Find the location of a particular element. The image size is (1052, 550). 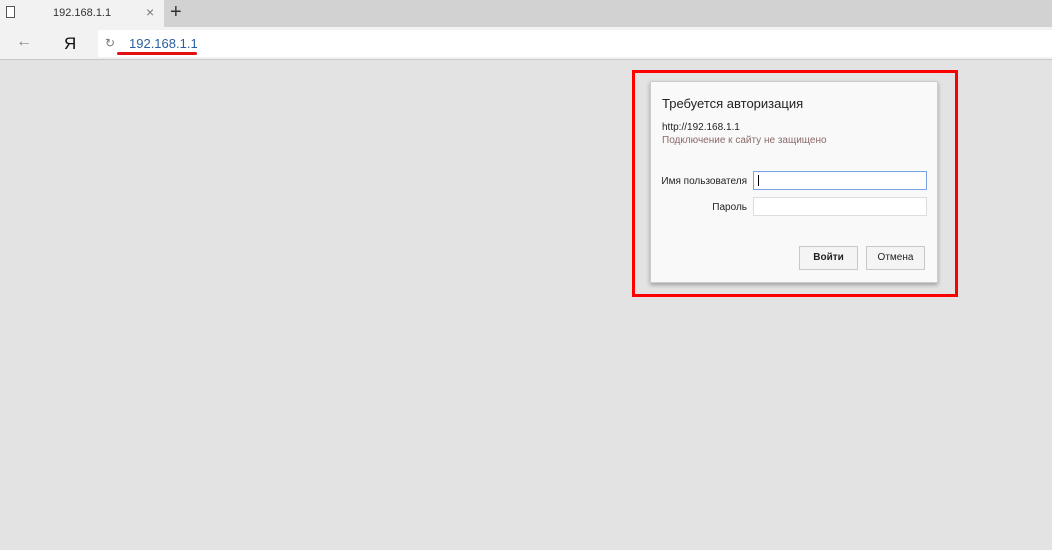

username-input is located at coordinates (840, 180).